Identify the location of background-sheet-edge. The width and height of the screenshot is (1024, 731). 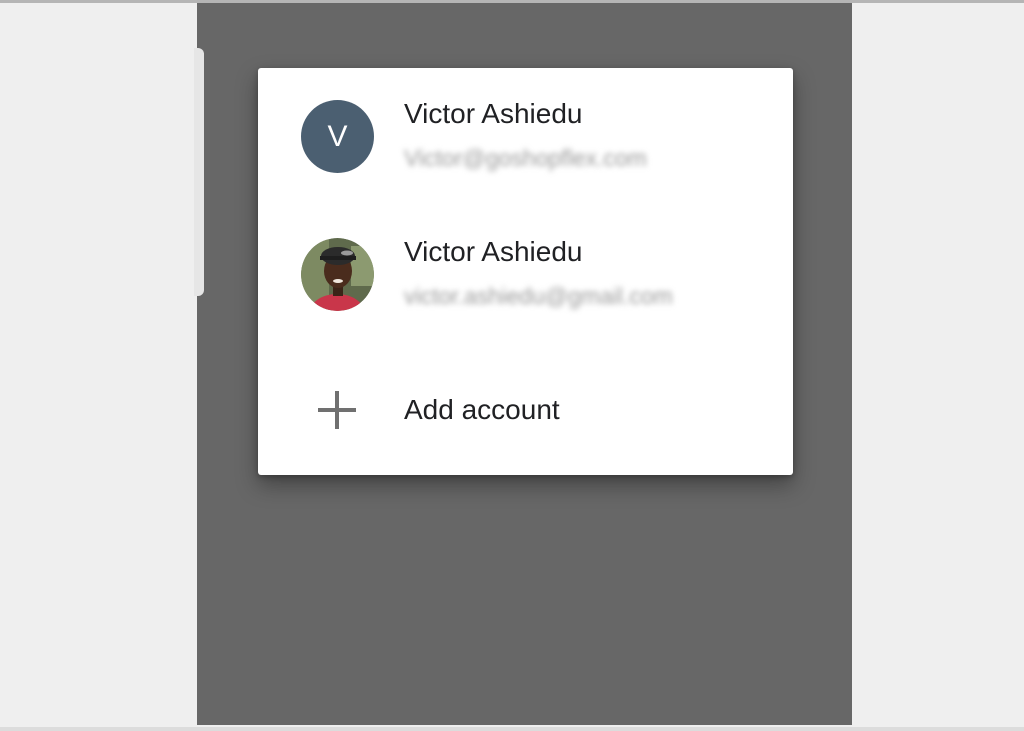
(199, 172).